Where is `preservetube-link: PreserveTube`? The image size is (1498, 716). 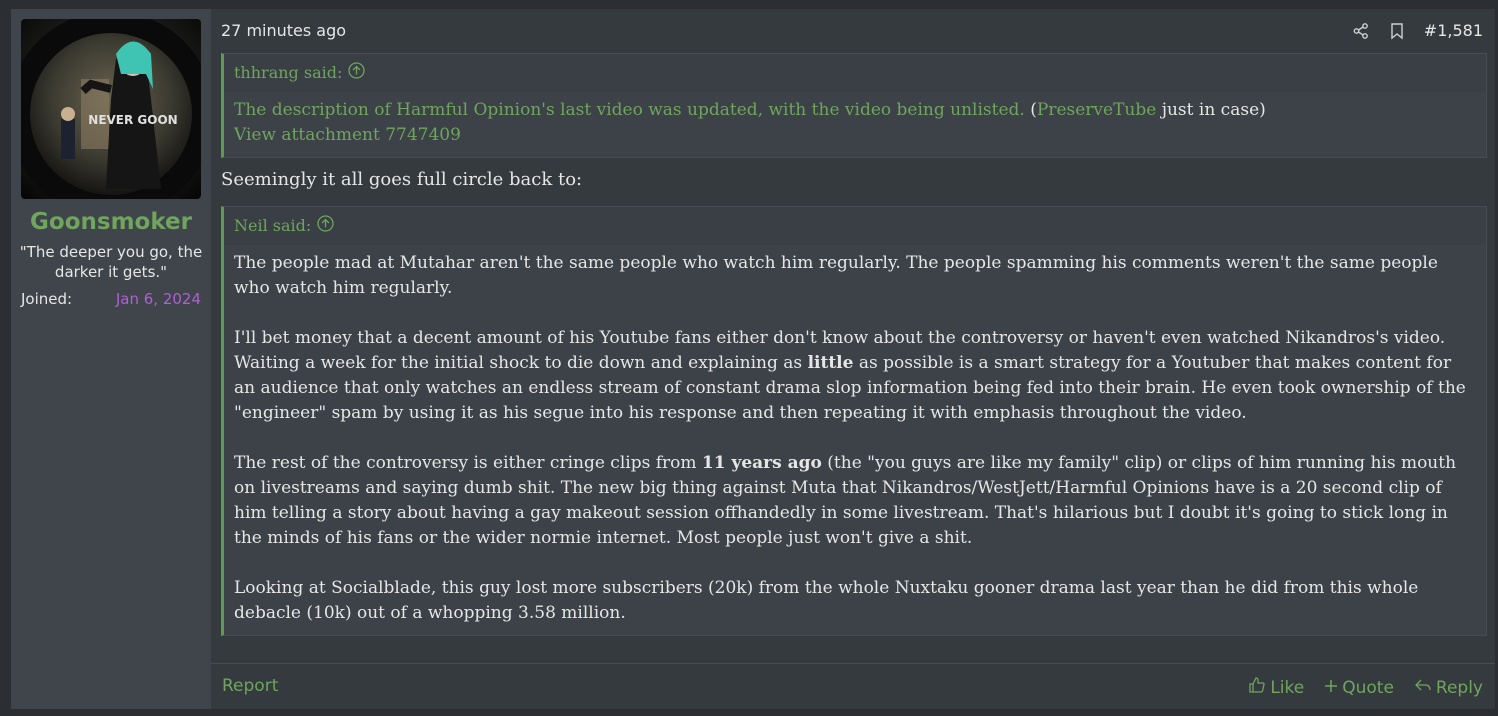
preservetube-link: PreserveTube is located at coordinates (1096, 110).